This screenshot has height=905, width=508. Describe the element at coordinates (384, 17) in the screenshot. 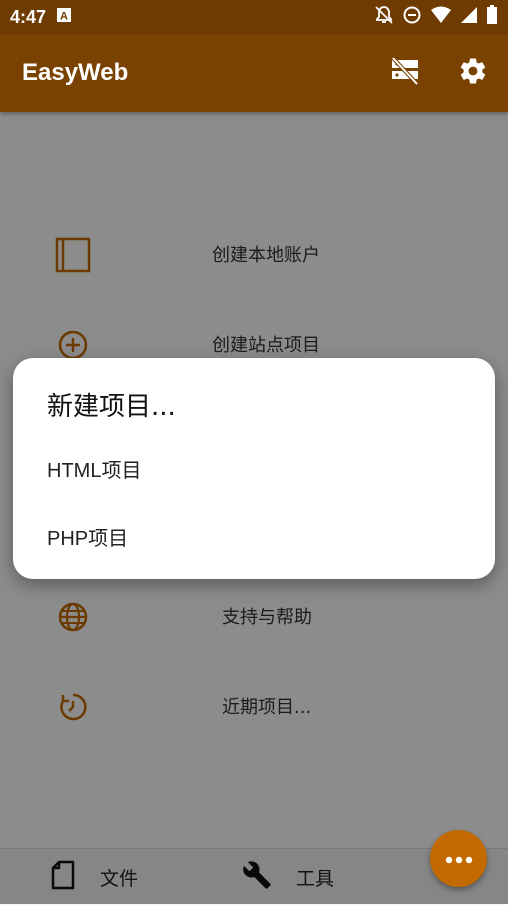

I see `bell-off-icon` at that location.